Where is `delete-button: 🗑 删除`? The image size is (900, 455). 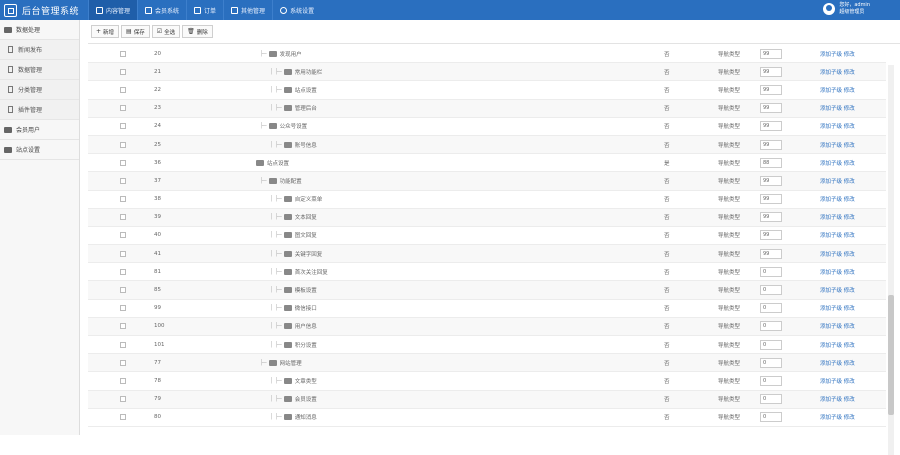 delete-button: 🗑 删除 is located at coordinates (197, 31).